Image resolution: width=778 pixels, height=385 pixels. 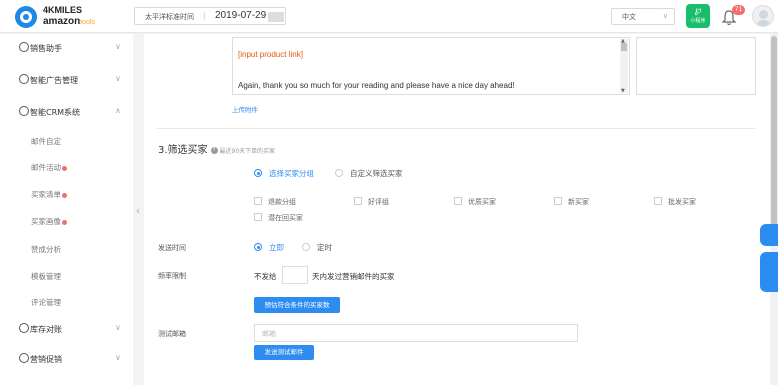 What do you see at coordinates (482, 202) in the screenshot?
I see `checkbox-label: 优质买家` at bounding box center [482, 202].